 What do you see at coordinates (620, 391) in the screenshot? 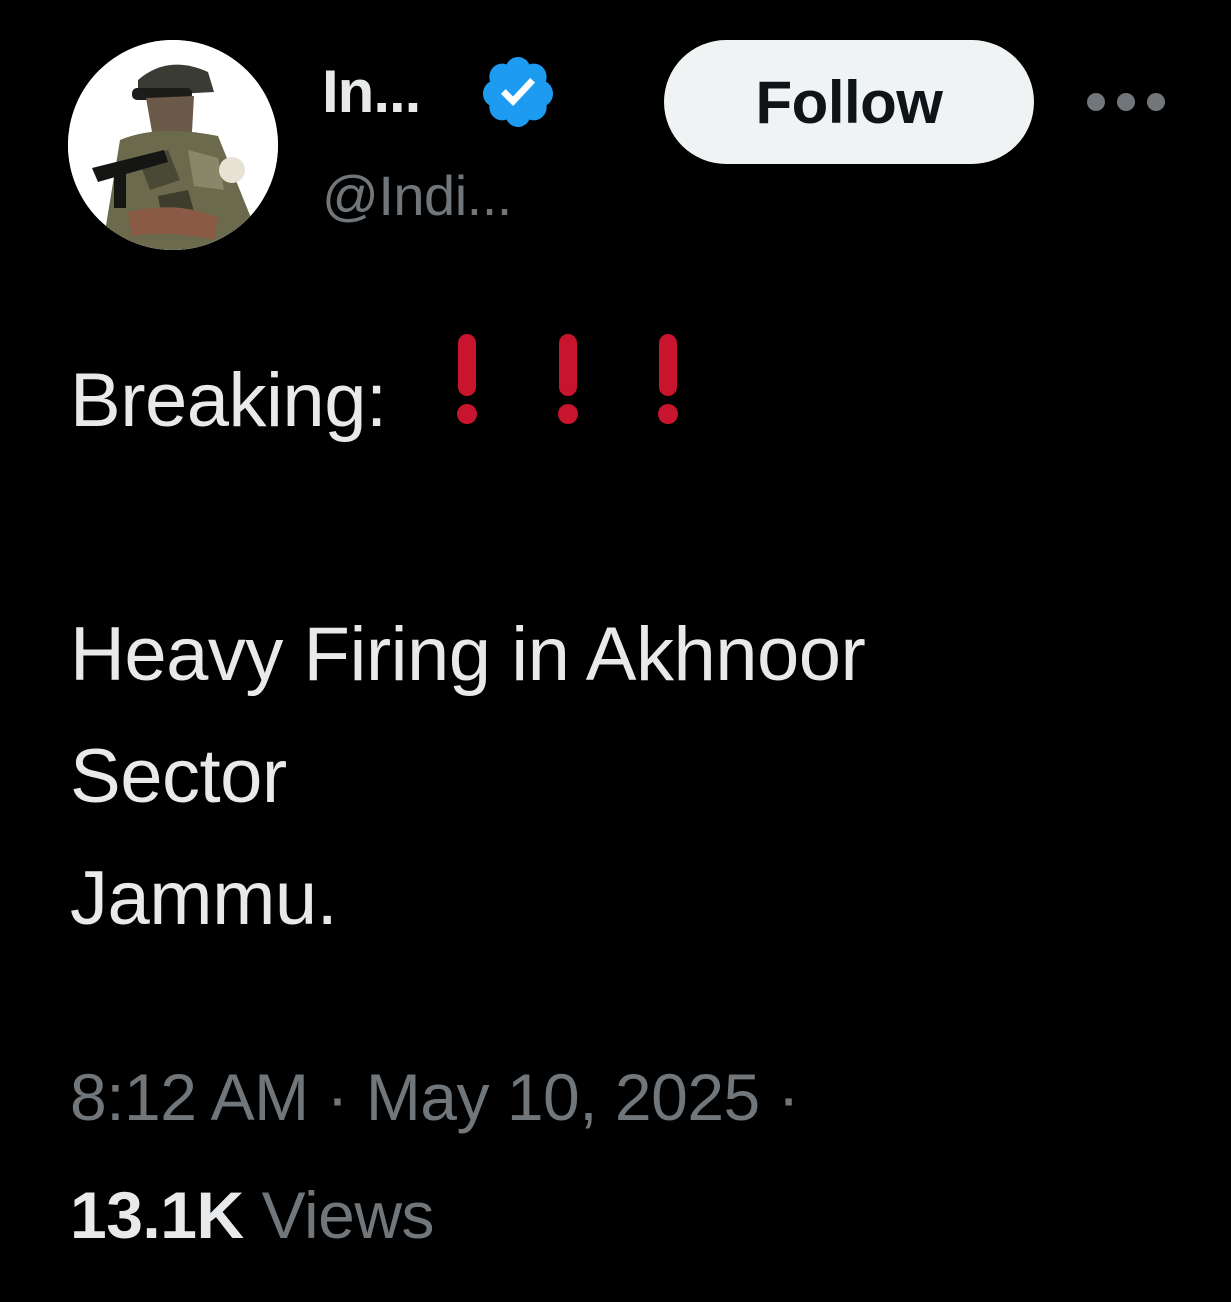
I see `tweet-line-breaking: Breaking:` at bounding box center [620, 391].